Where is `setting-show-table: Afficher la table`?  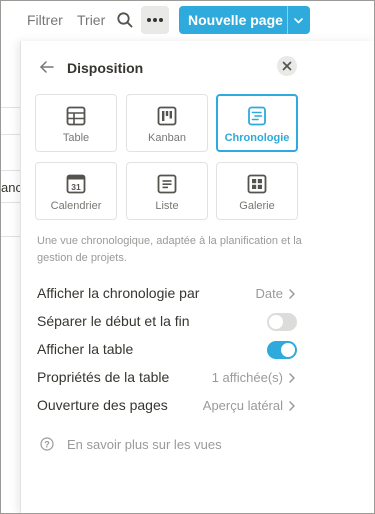 setting-show-table: Afficher la table is located at coordinates (167, 349).